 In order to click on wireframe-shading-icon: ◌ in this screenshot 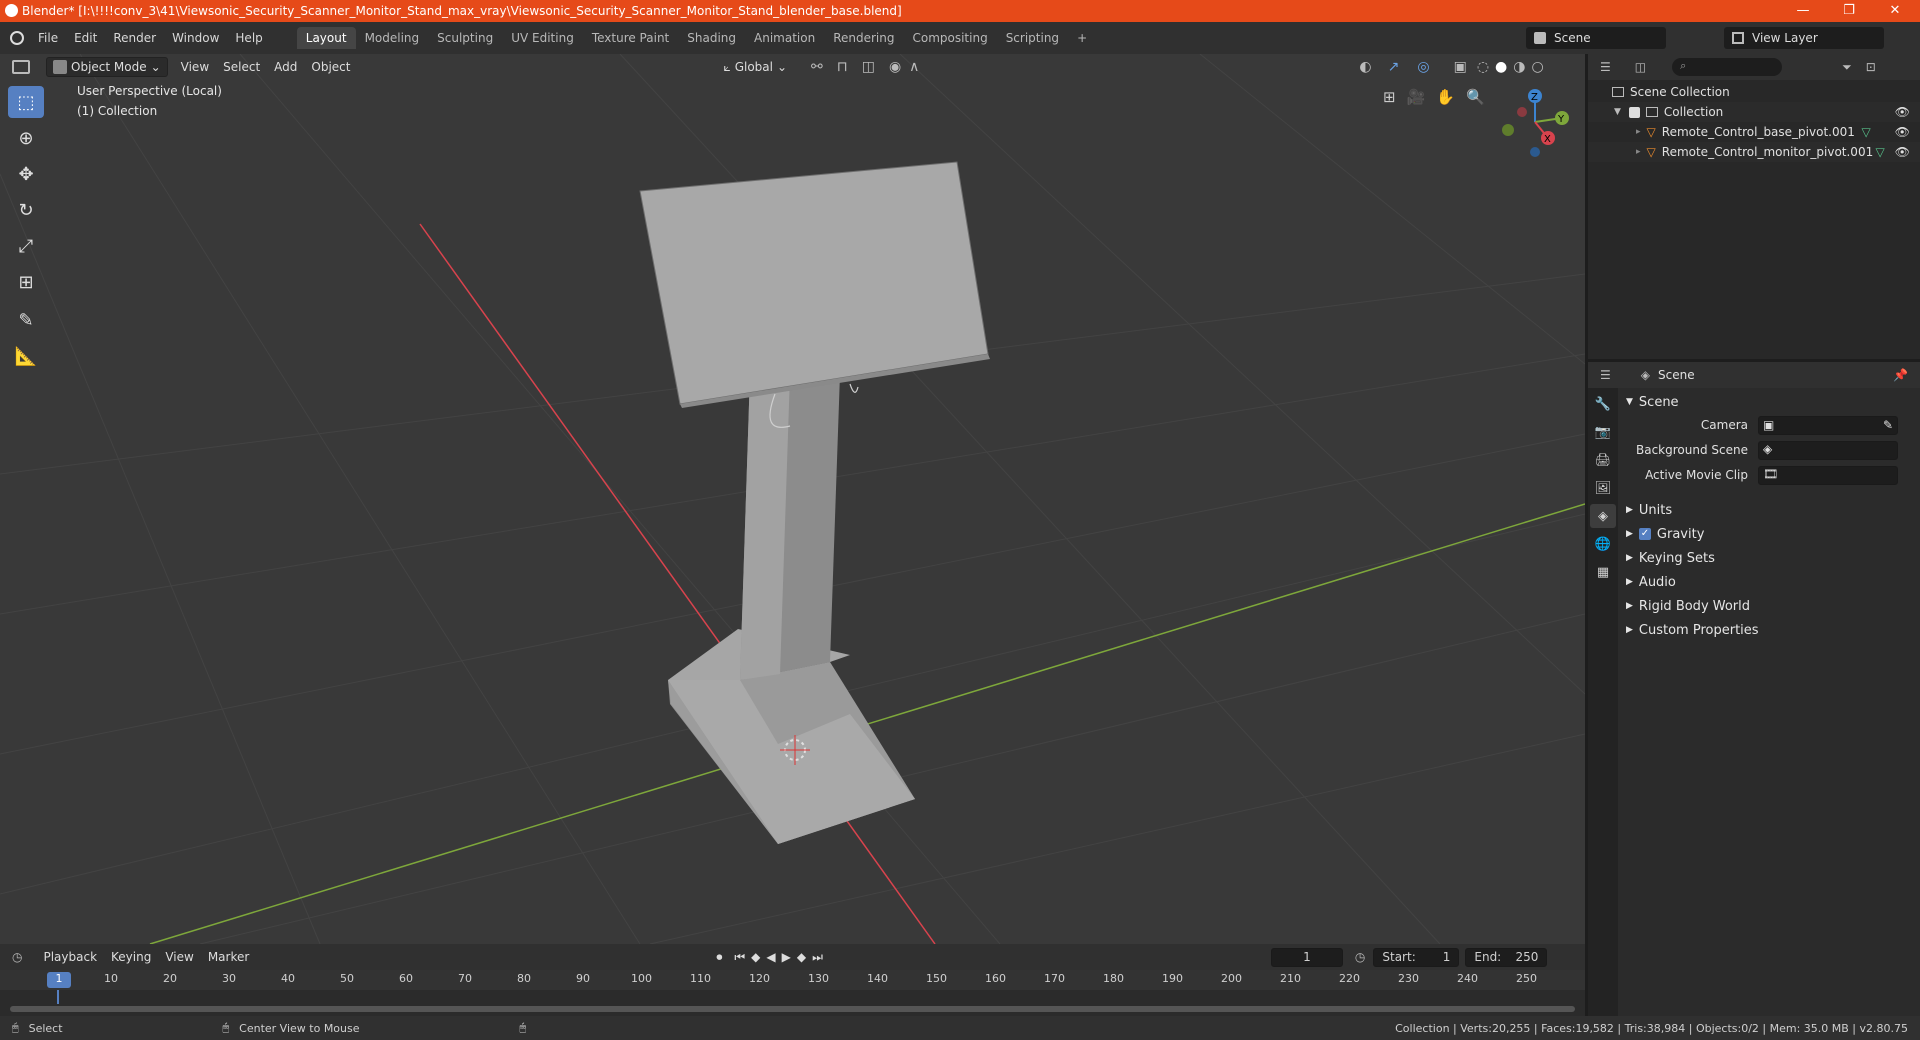, I will do `click(1483, 67)`.